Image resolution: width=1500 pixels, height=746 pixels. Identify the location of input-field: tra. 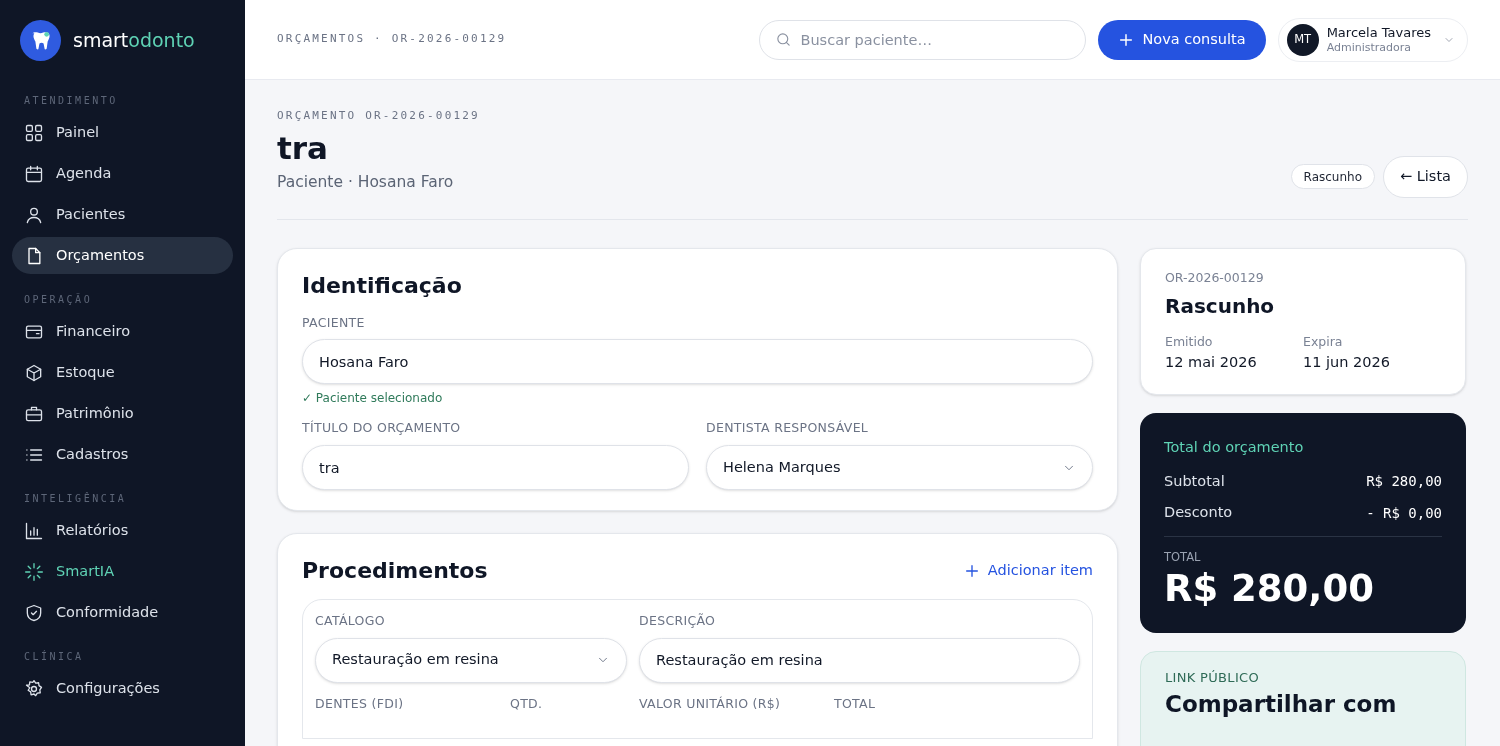
(495, 467).